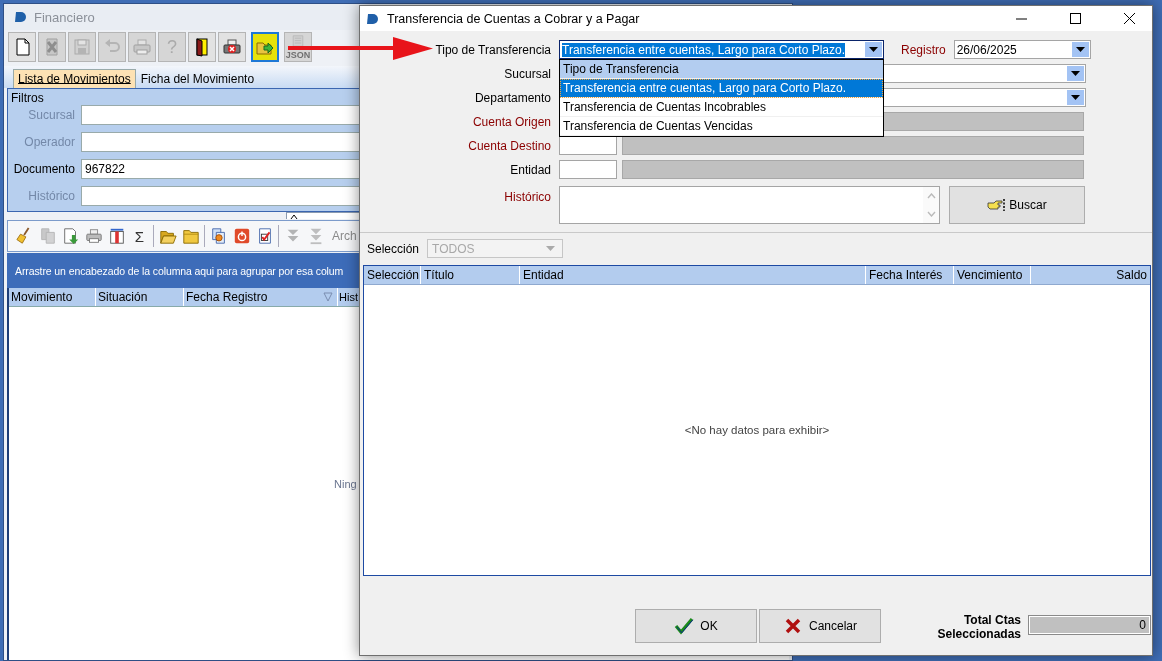 The image size is (1162, 661). What do you see at coordinates (1089, 625) in the screenshot?
I see `total-value: 0` at bounding box center [1089, 625].